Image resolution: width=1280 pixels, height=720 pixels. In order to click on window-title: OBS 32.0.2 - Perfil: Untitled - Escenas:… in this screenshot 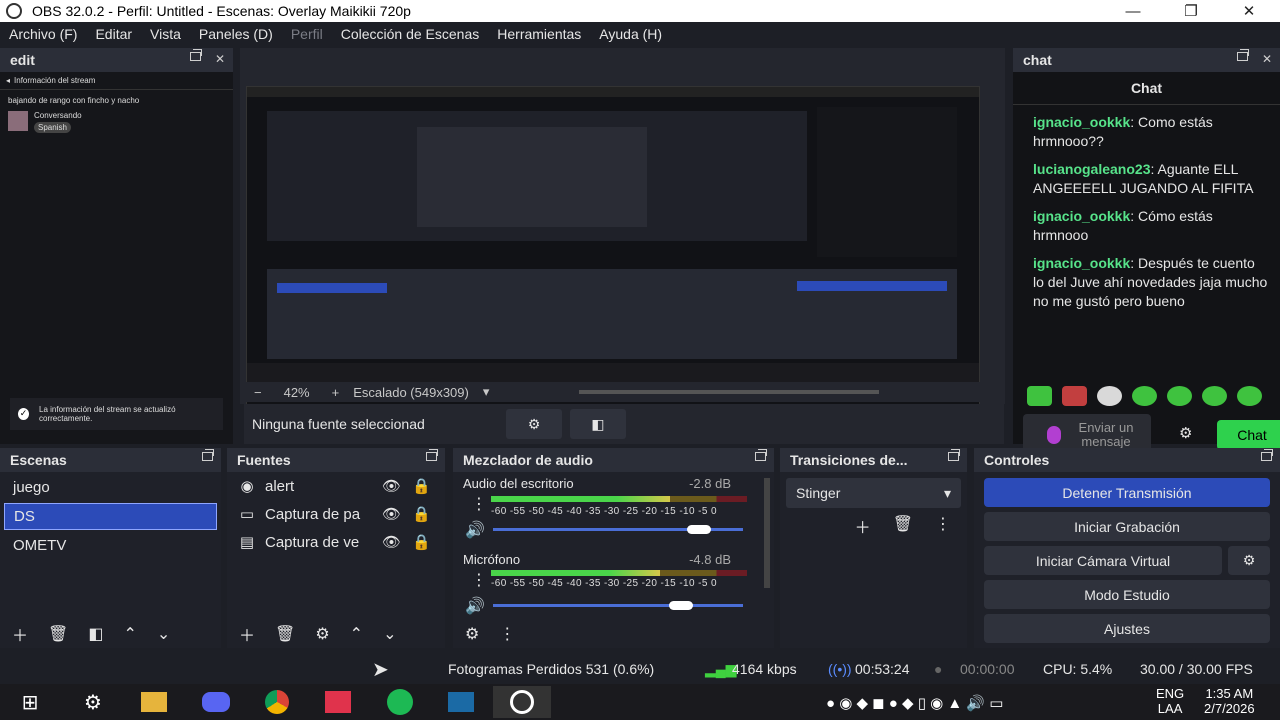, I will do `click(221, 11)`.